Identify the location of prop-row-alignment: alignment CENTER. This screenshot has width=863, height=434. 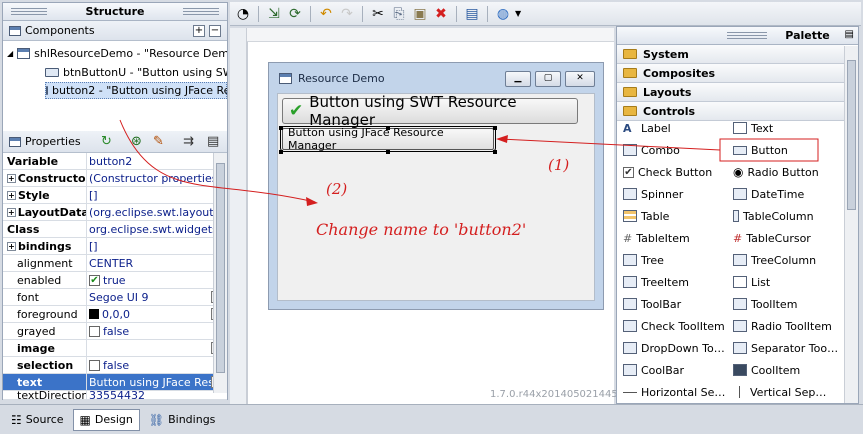
(115, 263).